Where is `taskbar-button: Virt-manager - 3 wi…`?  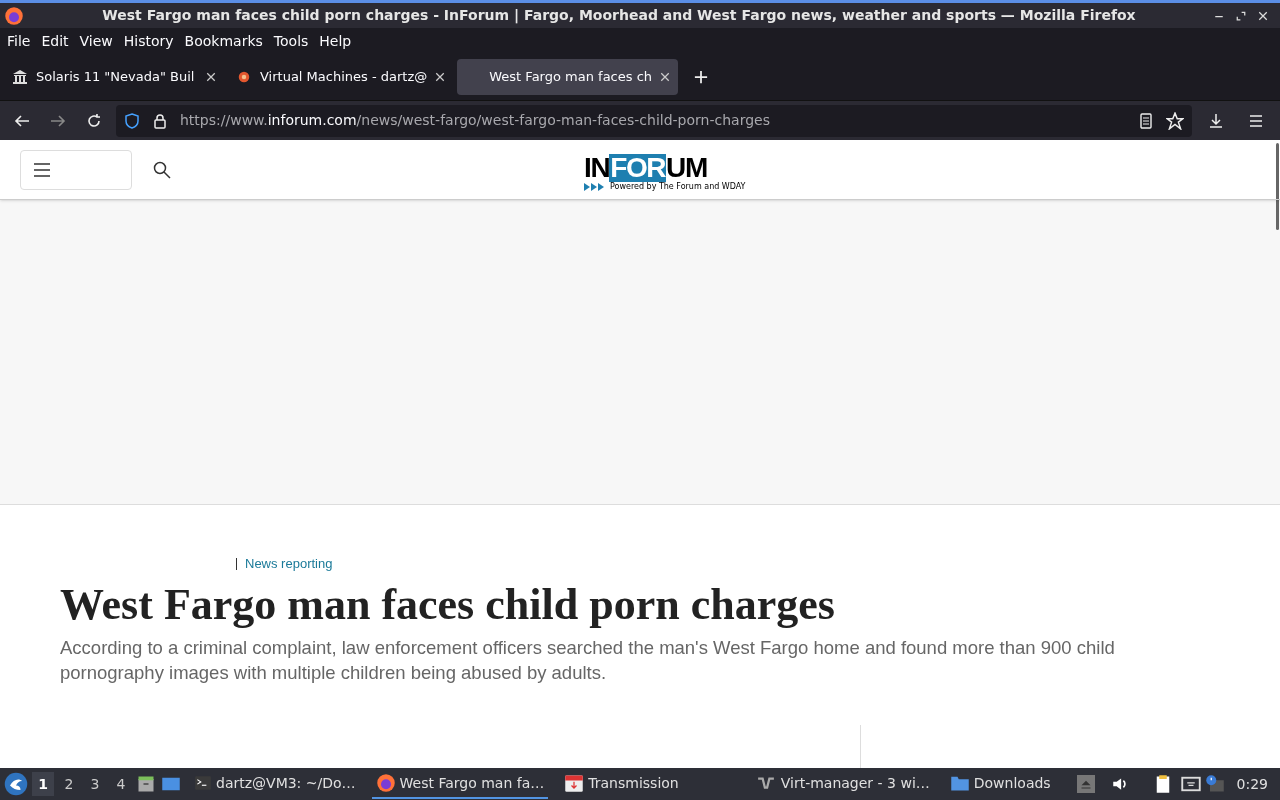 taskbar-button: Virt-manager - 3 wi… is located at coordinates (842, 784).